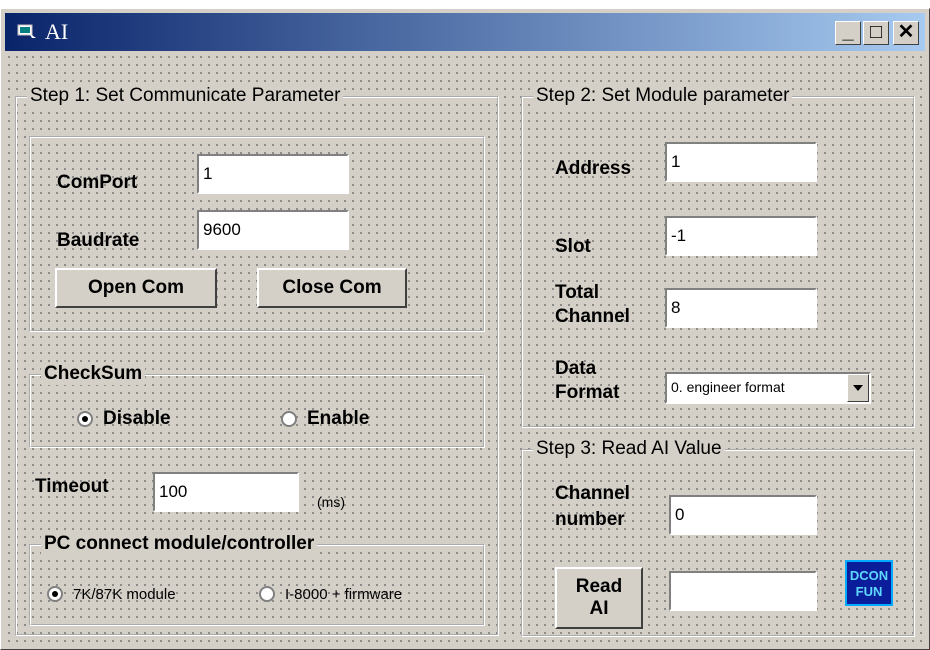 Image resolution: width=930 pixels, height=650 pixels. I want to click on comport-label: ComPort, so click(97, 182).